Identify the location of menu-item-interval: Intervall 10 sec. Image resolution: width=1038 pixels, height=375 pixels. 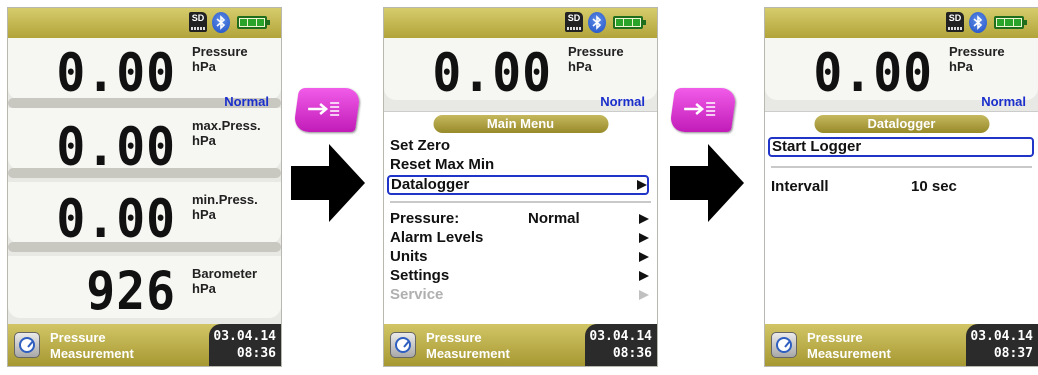
(900, 187).